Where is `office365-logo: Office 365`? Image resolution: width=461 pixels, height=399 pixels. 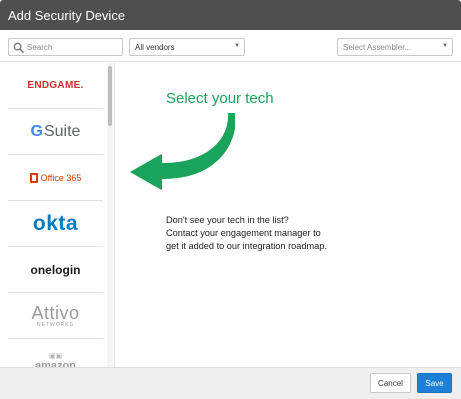
office365-logo: Office 365 is located at coordinates (55, 177).